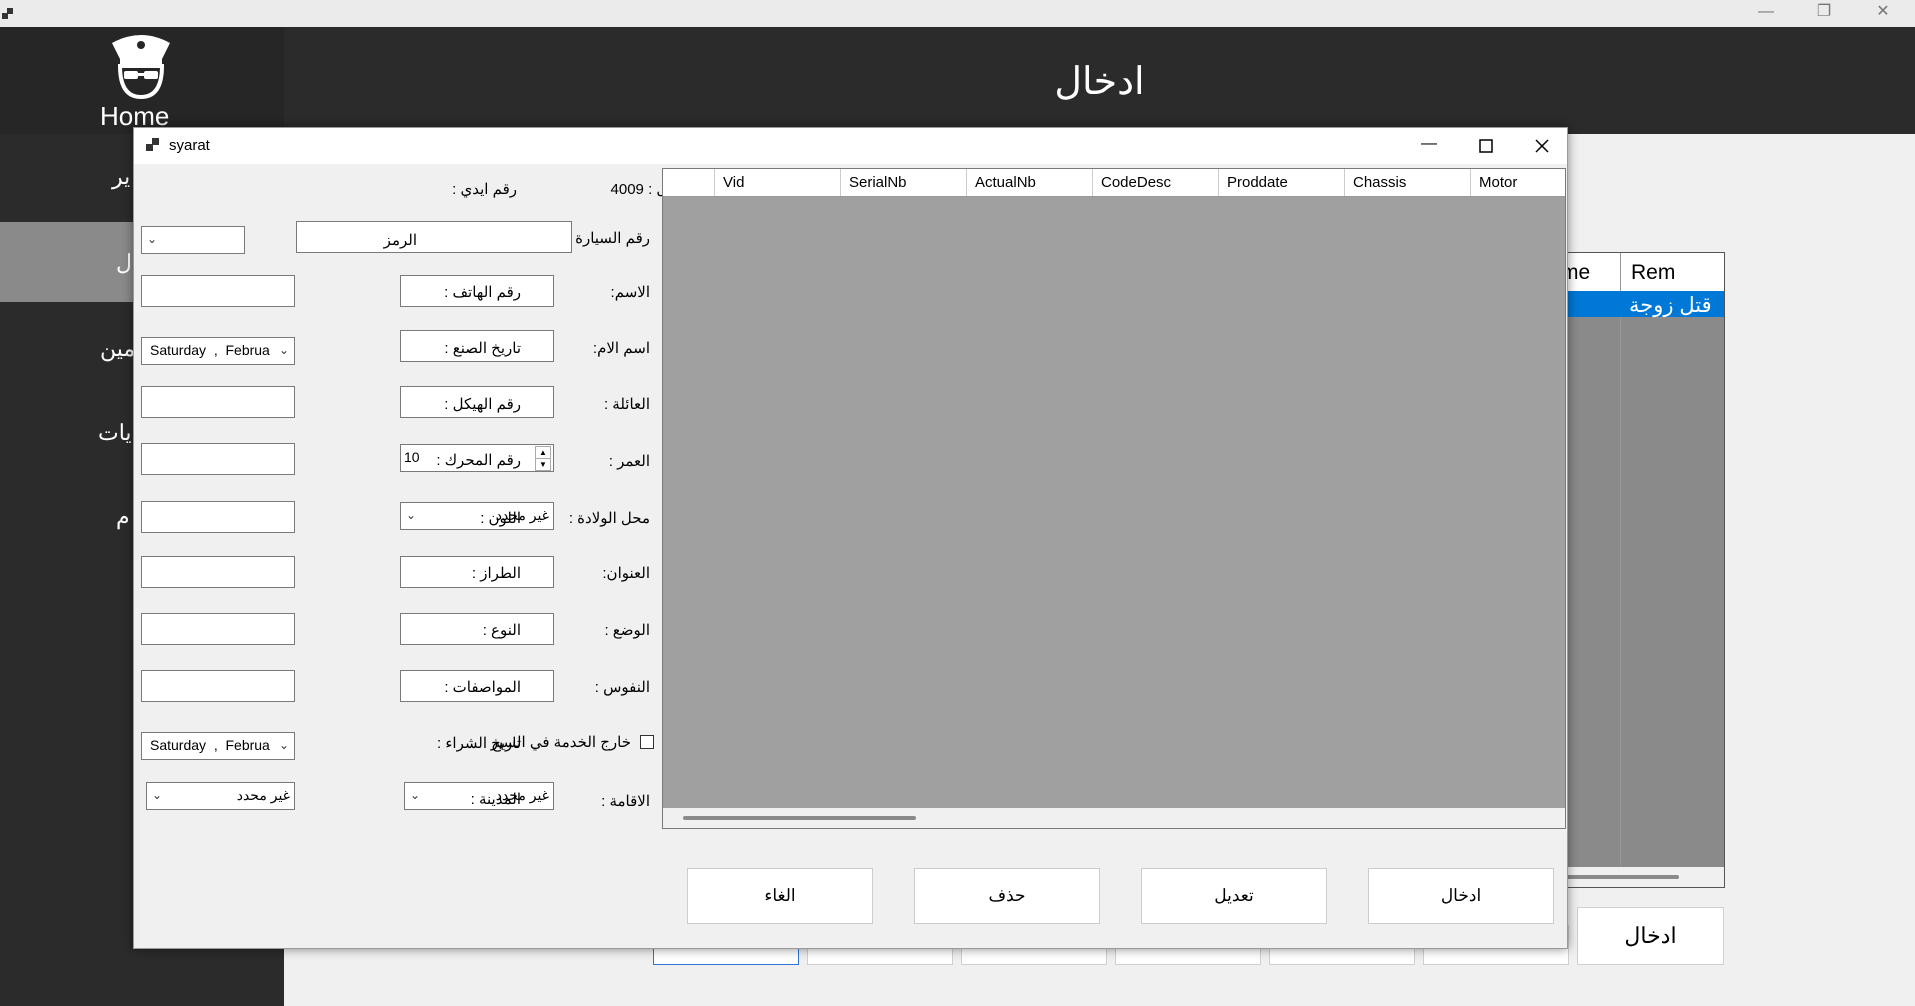  I want to click on id-number-label: رقم ايدي :, so click(484, 189).